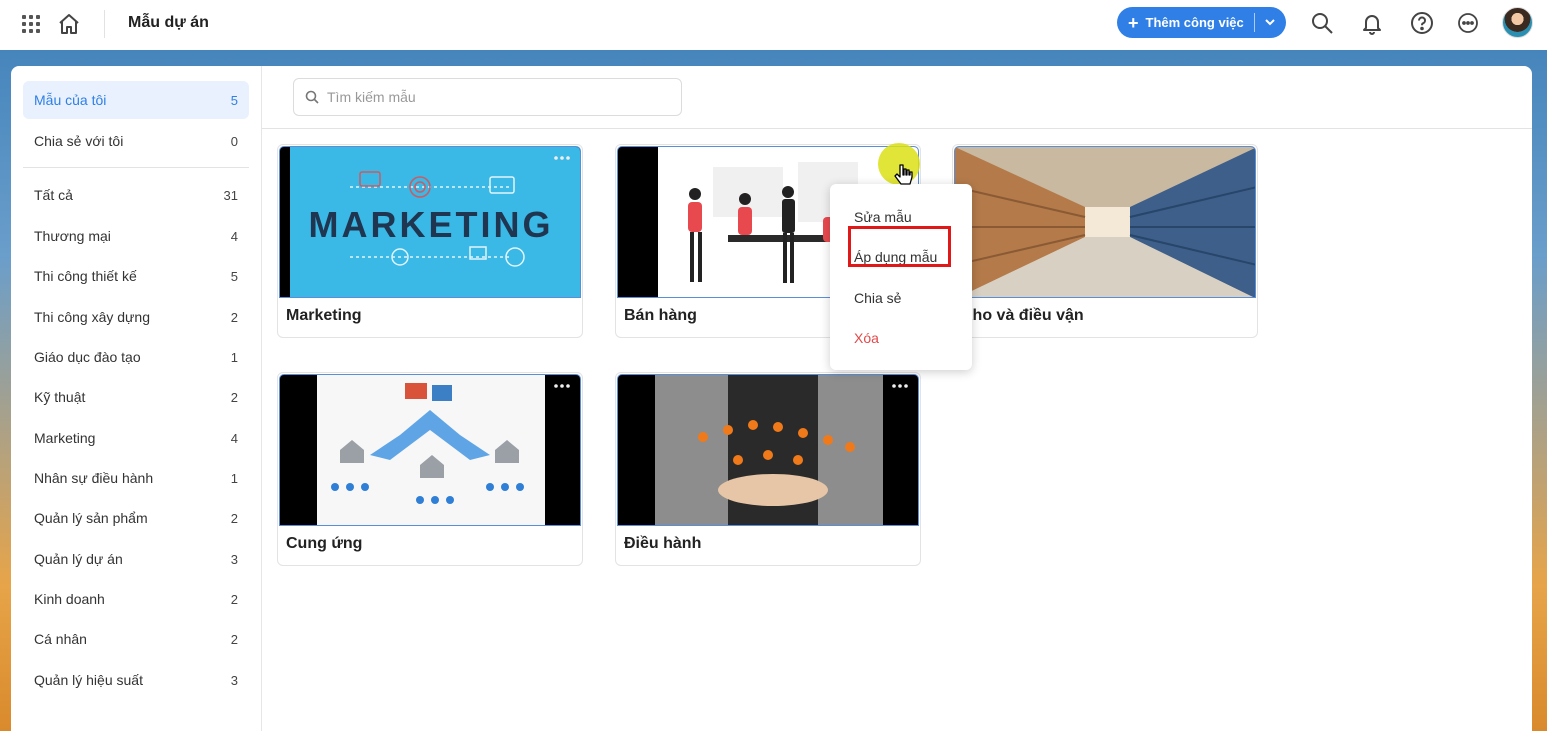  I want to click on template-card-marketing: MARKETING Marketing, so click(430, 241).